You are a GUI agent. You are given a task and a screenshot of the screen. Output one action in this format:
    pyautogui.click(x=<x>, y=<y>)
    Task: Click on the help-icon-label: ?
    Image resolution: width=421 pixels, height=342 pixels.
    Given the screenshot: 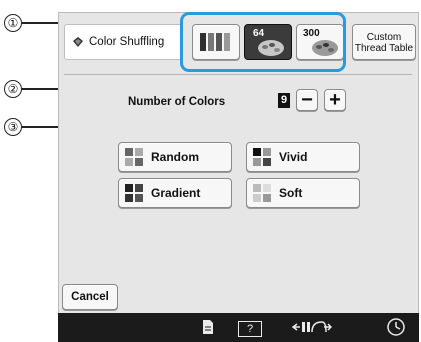 What is the action you would take?
    pyautogui.click(x=250, y=329)
    